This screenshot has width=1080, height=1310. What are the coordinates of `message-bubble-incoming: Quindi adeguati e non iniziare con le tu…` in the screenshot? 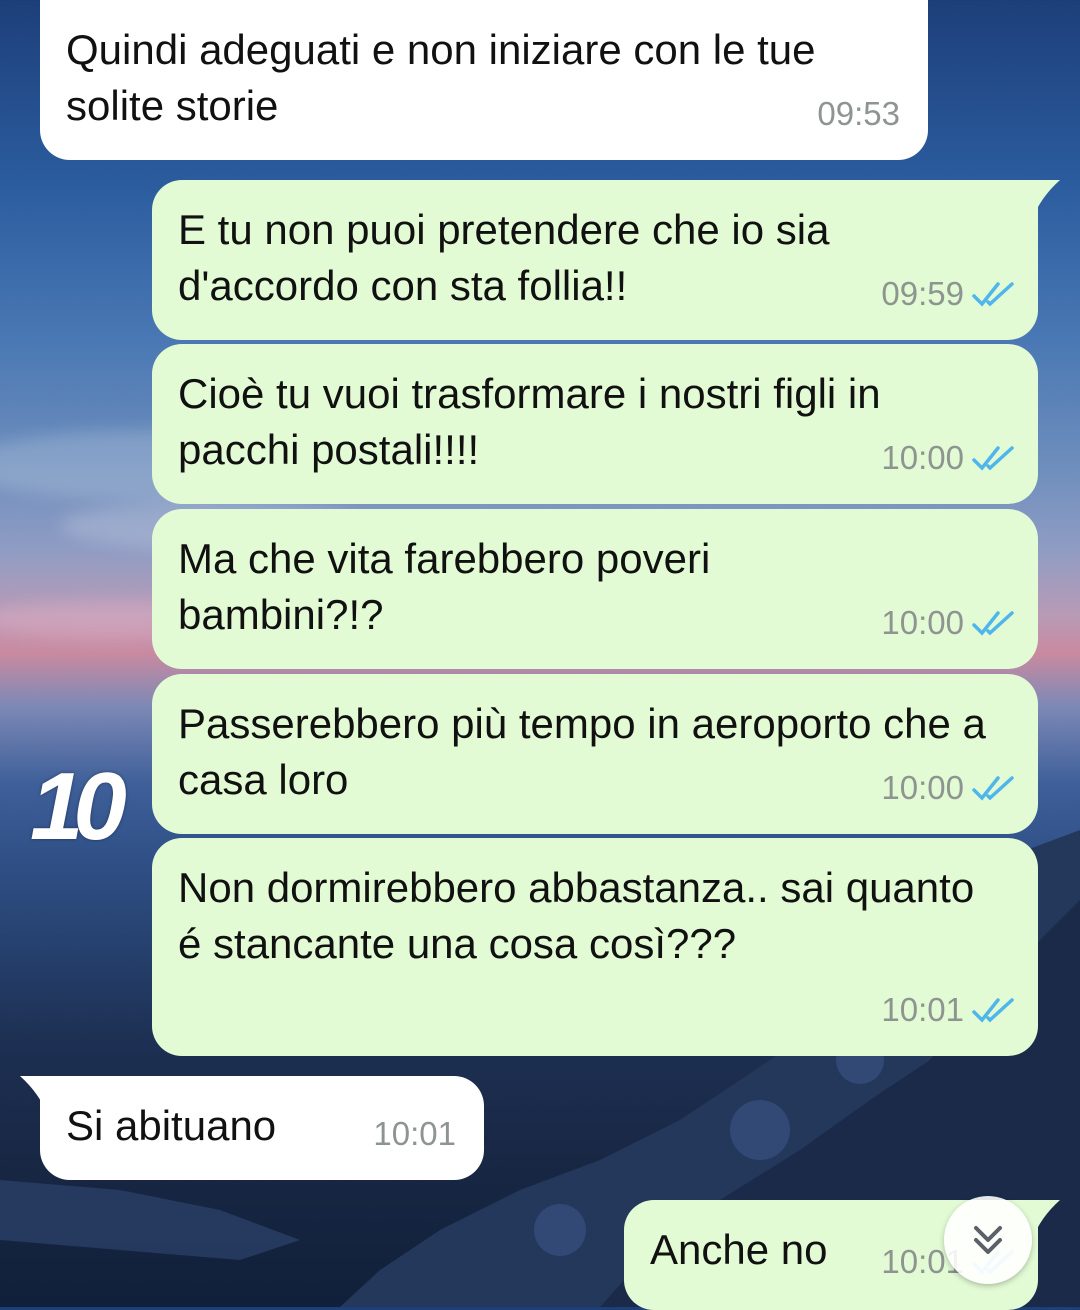 It's located at (484, 80).